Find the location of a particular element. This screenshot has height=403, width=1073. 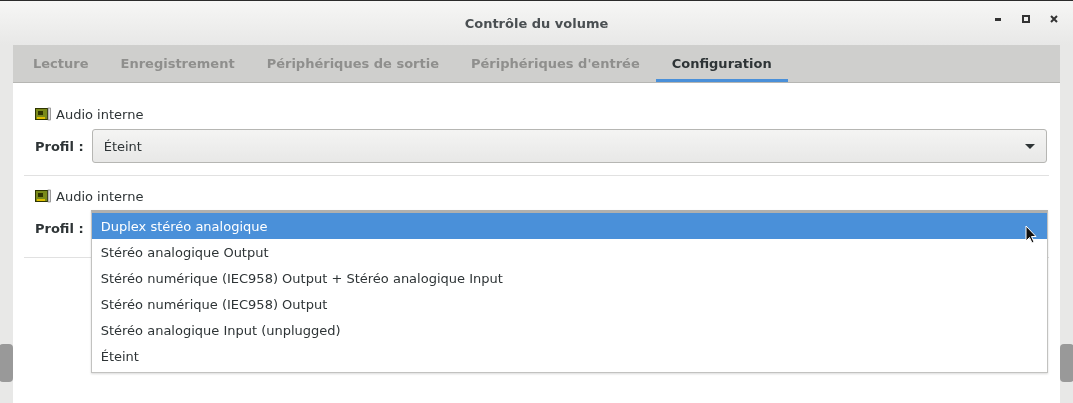

menu-item: Stéréo analogique Input (unplugged) is located at coordinates (569, 330).